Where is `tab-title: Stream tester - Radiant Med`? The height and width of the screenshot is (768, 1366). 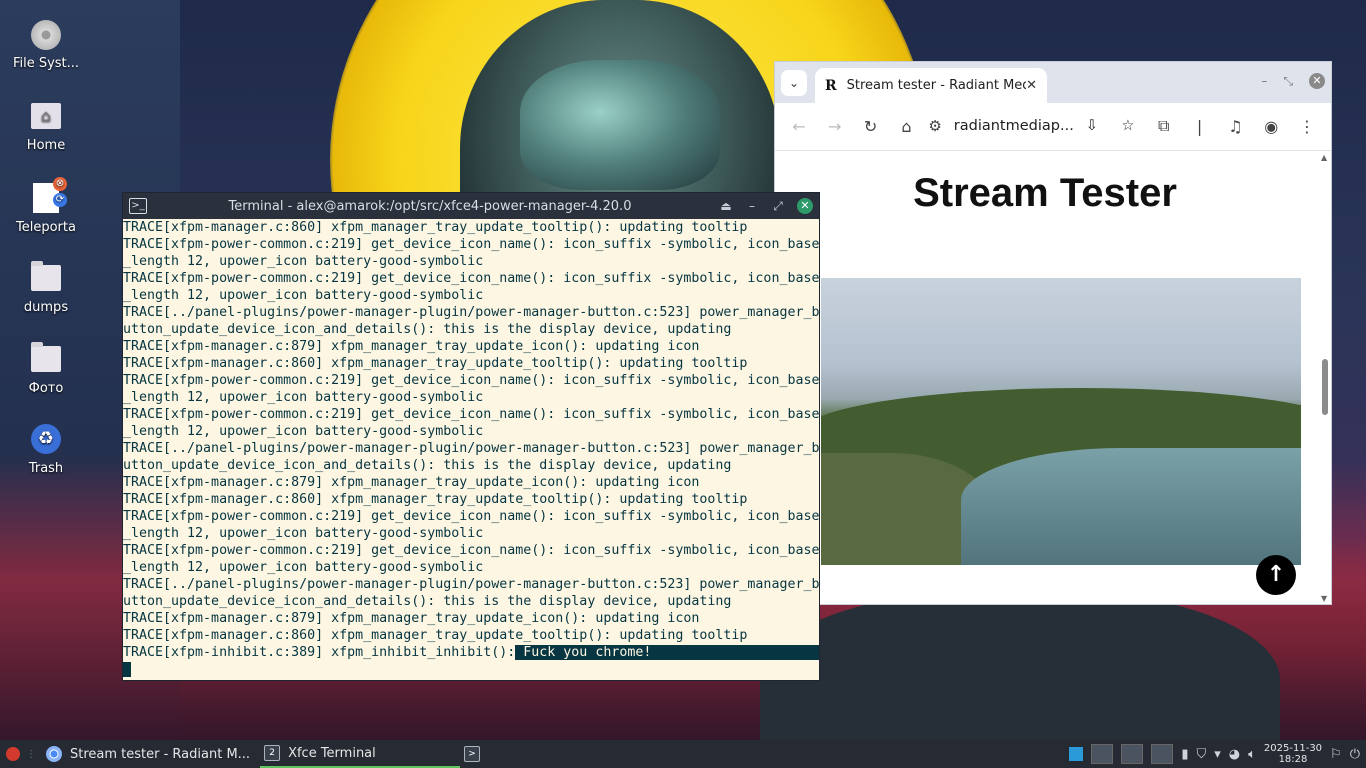 tab-title: Stream tester - Radiant Med is located at coordinates (936, 85).